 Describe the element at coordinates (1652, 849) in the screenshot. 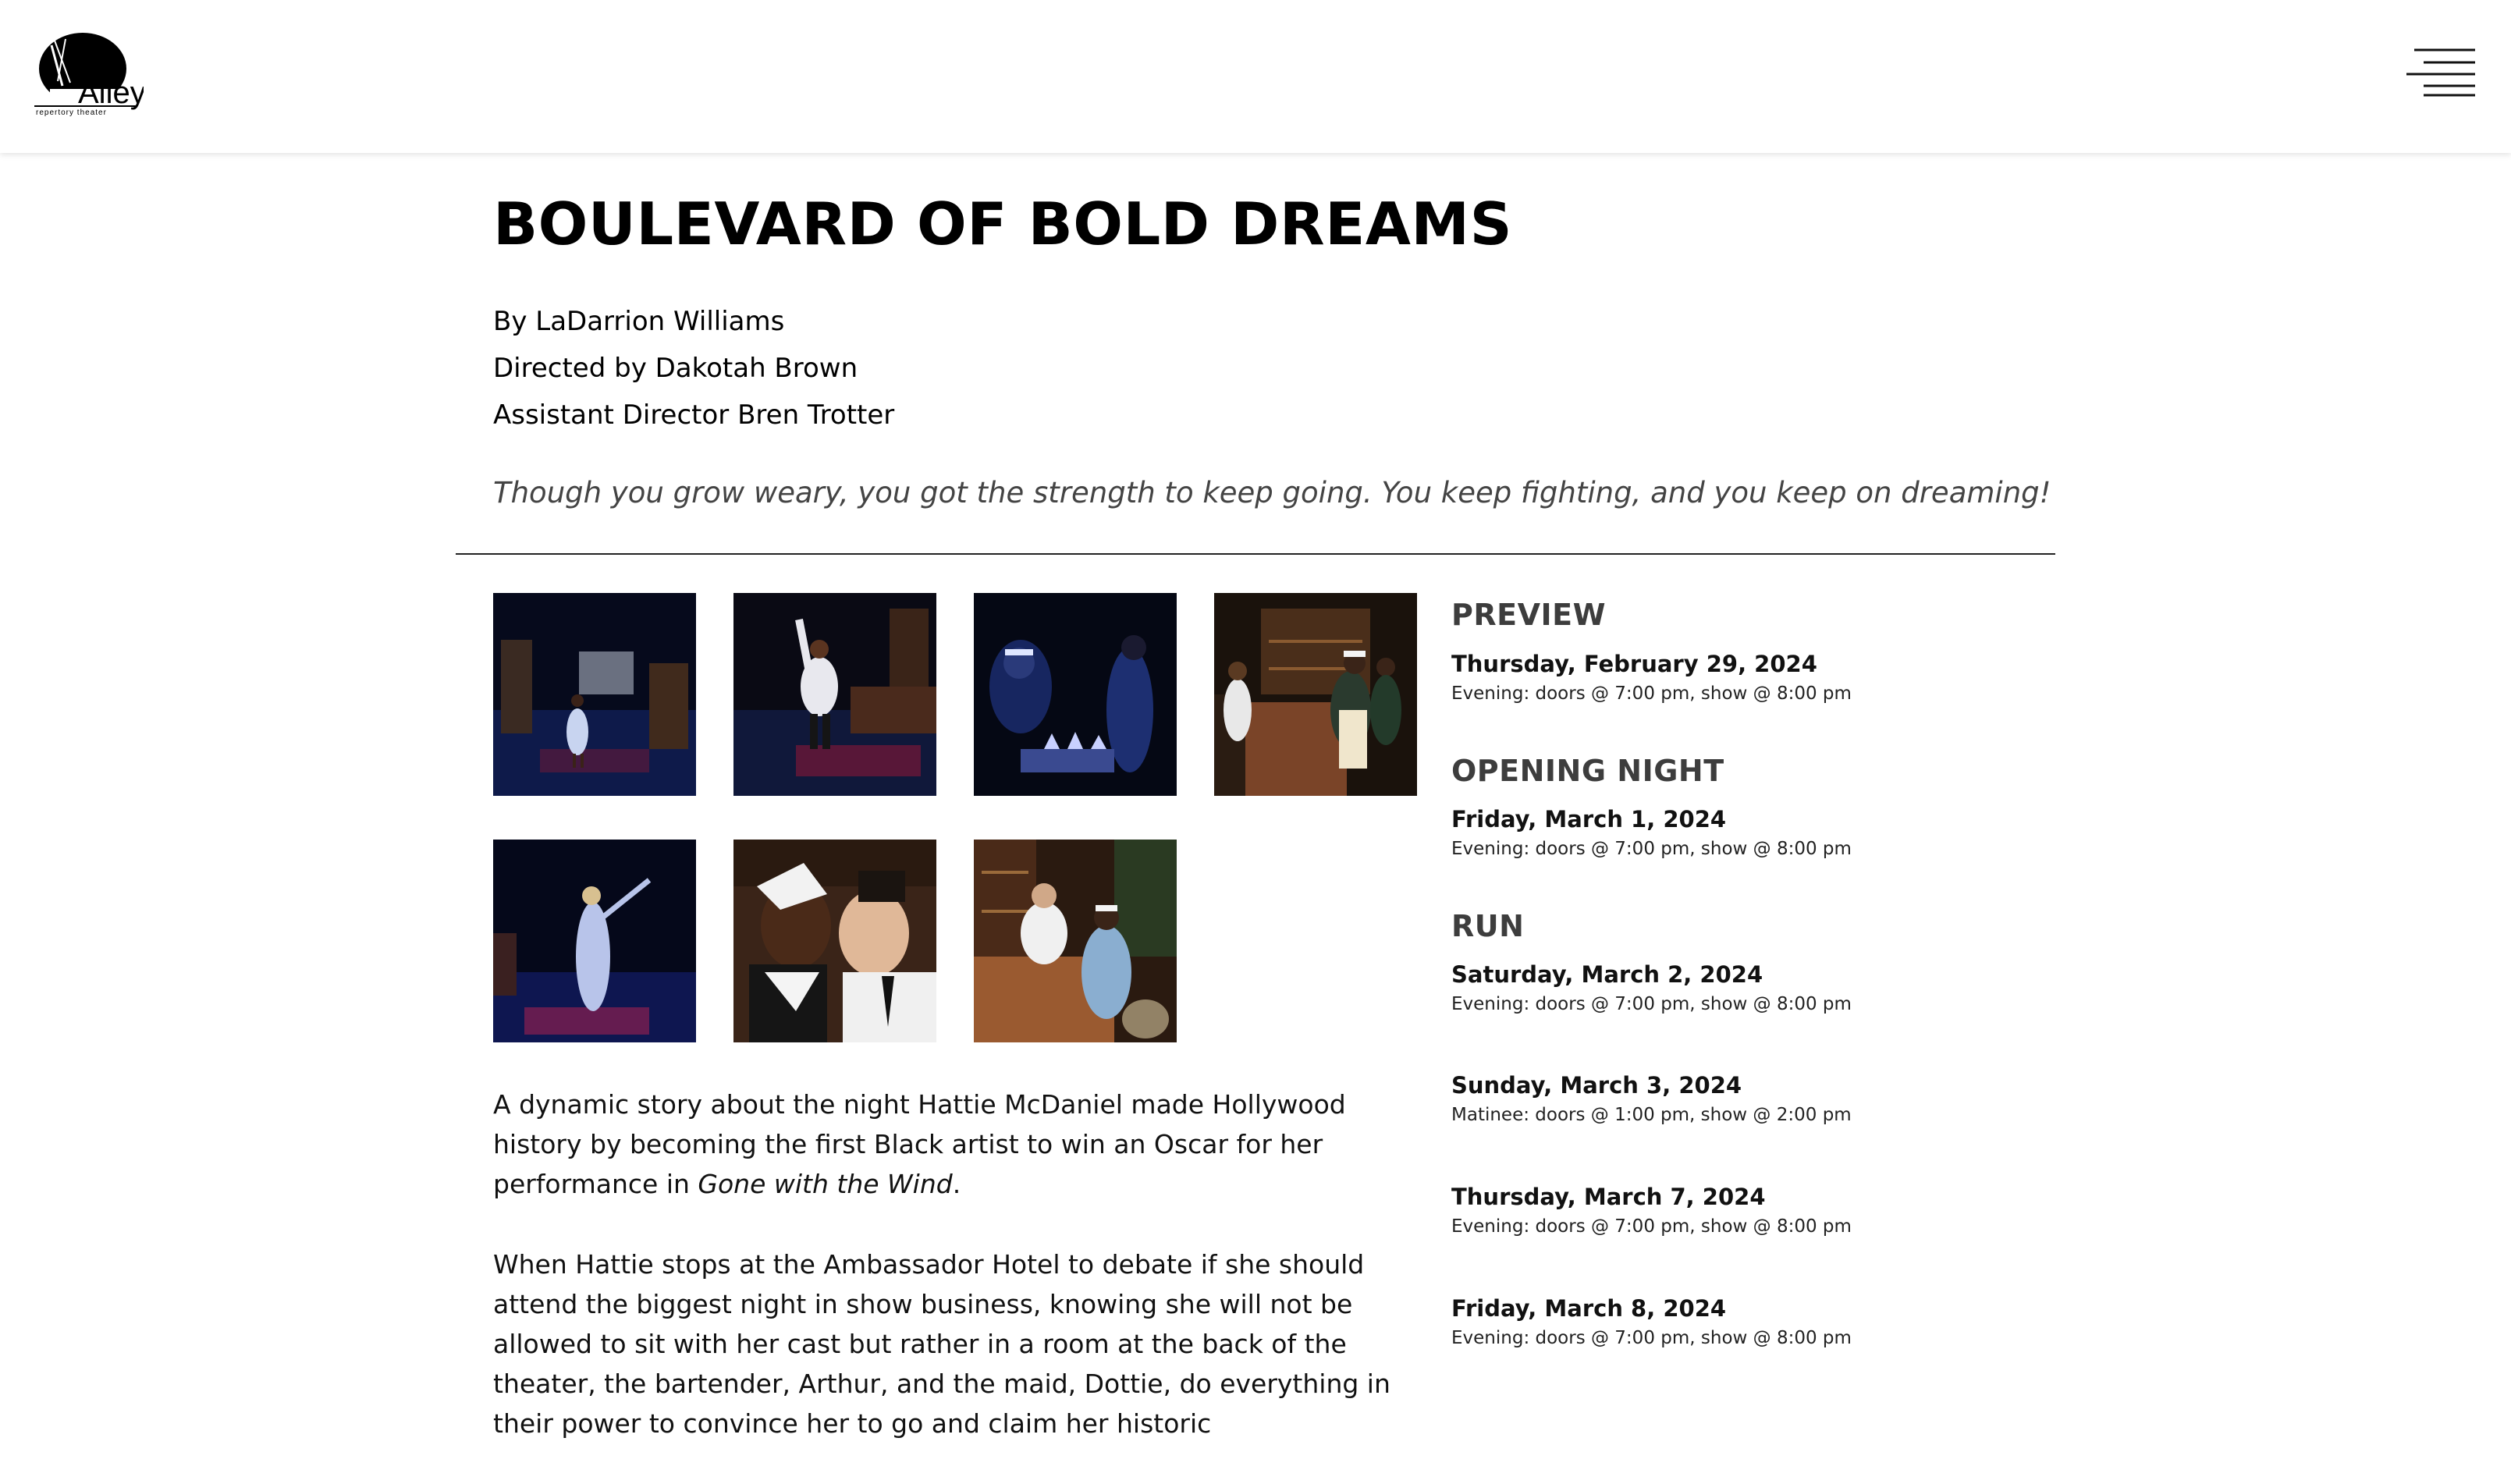

I see `opening-night-time: Evening: doors @ 7:00 pm, show @ 8:00 pm` at that location.